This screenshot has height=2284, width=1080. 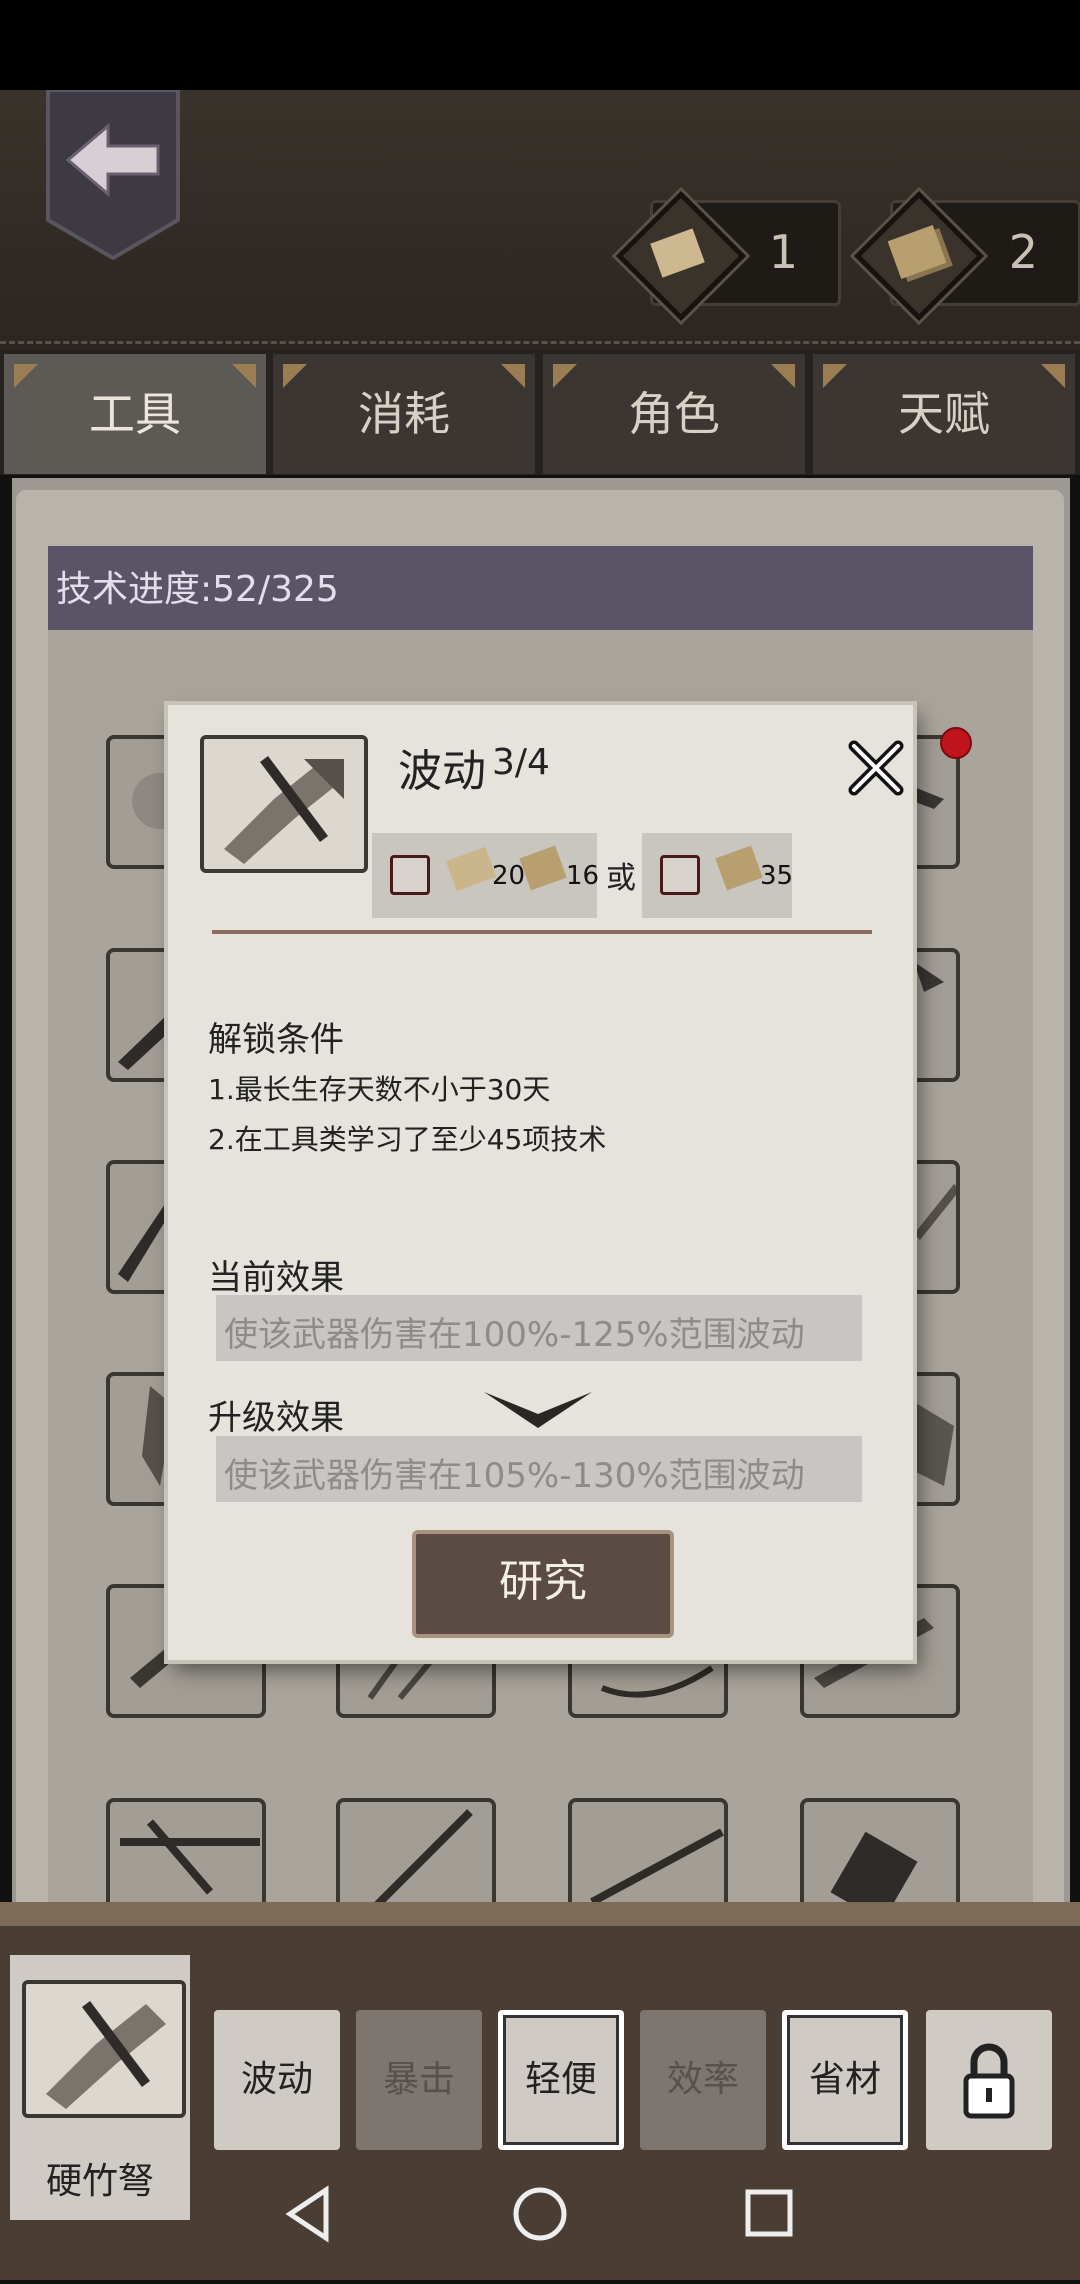 I want to click on notification-dot, so click(x=956, y=743).